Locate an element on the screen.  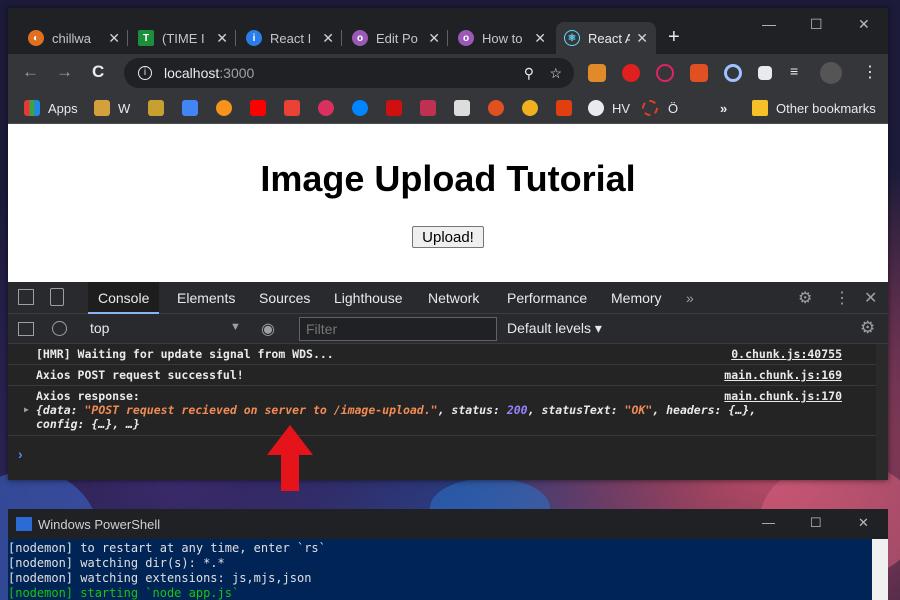
tab-label: Edit Po is located at coordinates (397, 38).